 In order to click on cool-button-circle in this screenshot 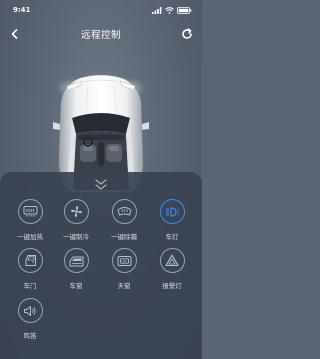, I will do `click(76, 211)`.